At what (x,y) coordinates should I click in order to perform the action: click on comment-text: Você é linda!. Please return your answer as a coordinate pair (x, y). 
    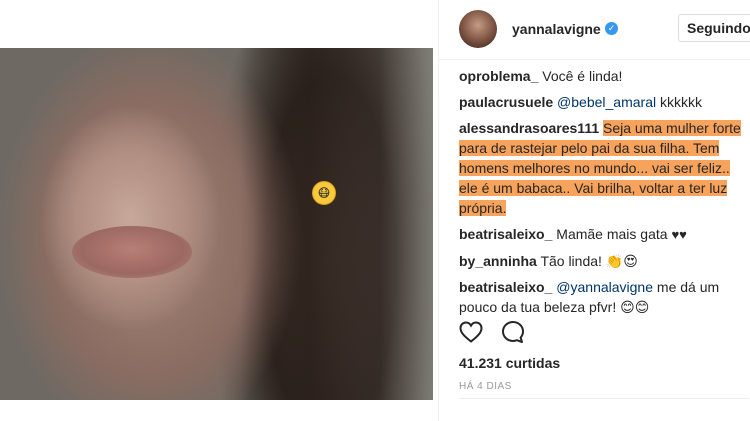
    Looking at the image, I should click on (582, 76).